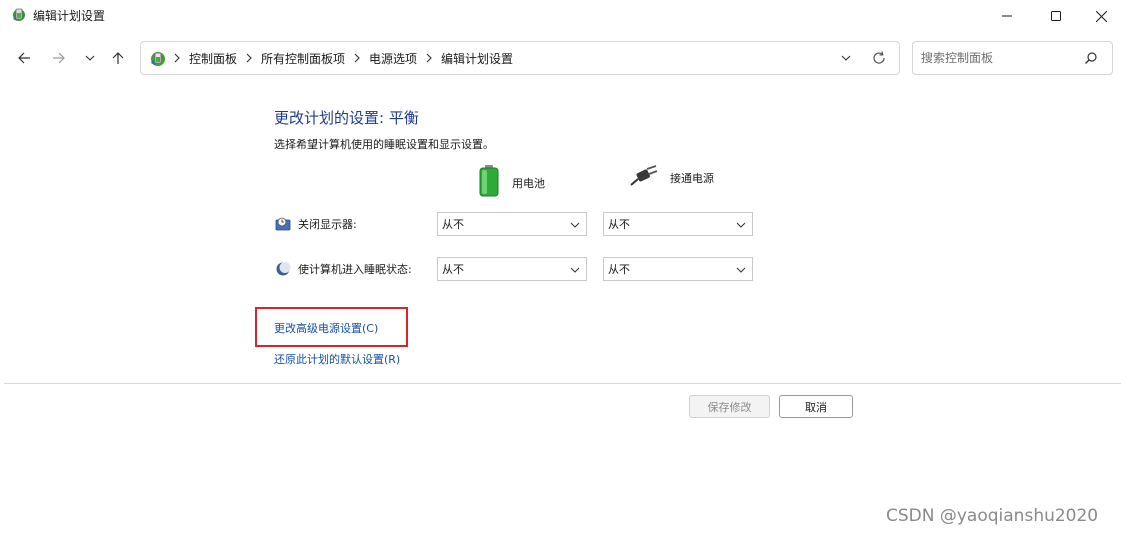 This screenshot has height=537, width=1121. I want to click on breadcrumb-item-control-panel: 控制面板, so click(213, 58).